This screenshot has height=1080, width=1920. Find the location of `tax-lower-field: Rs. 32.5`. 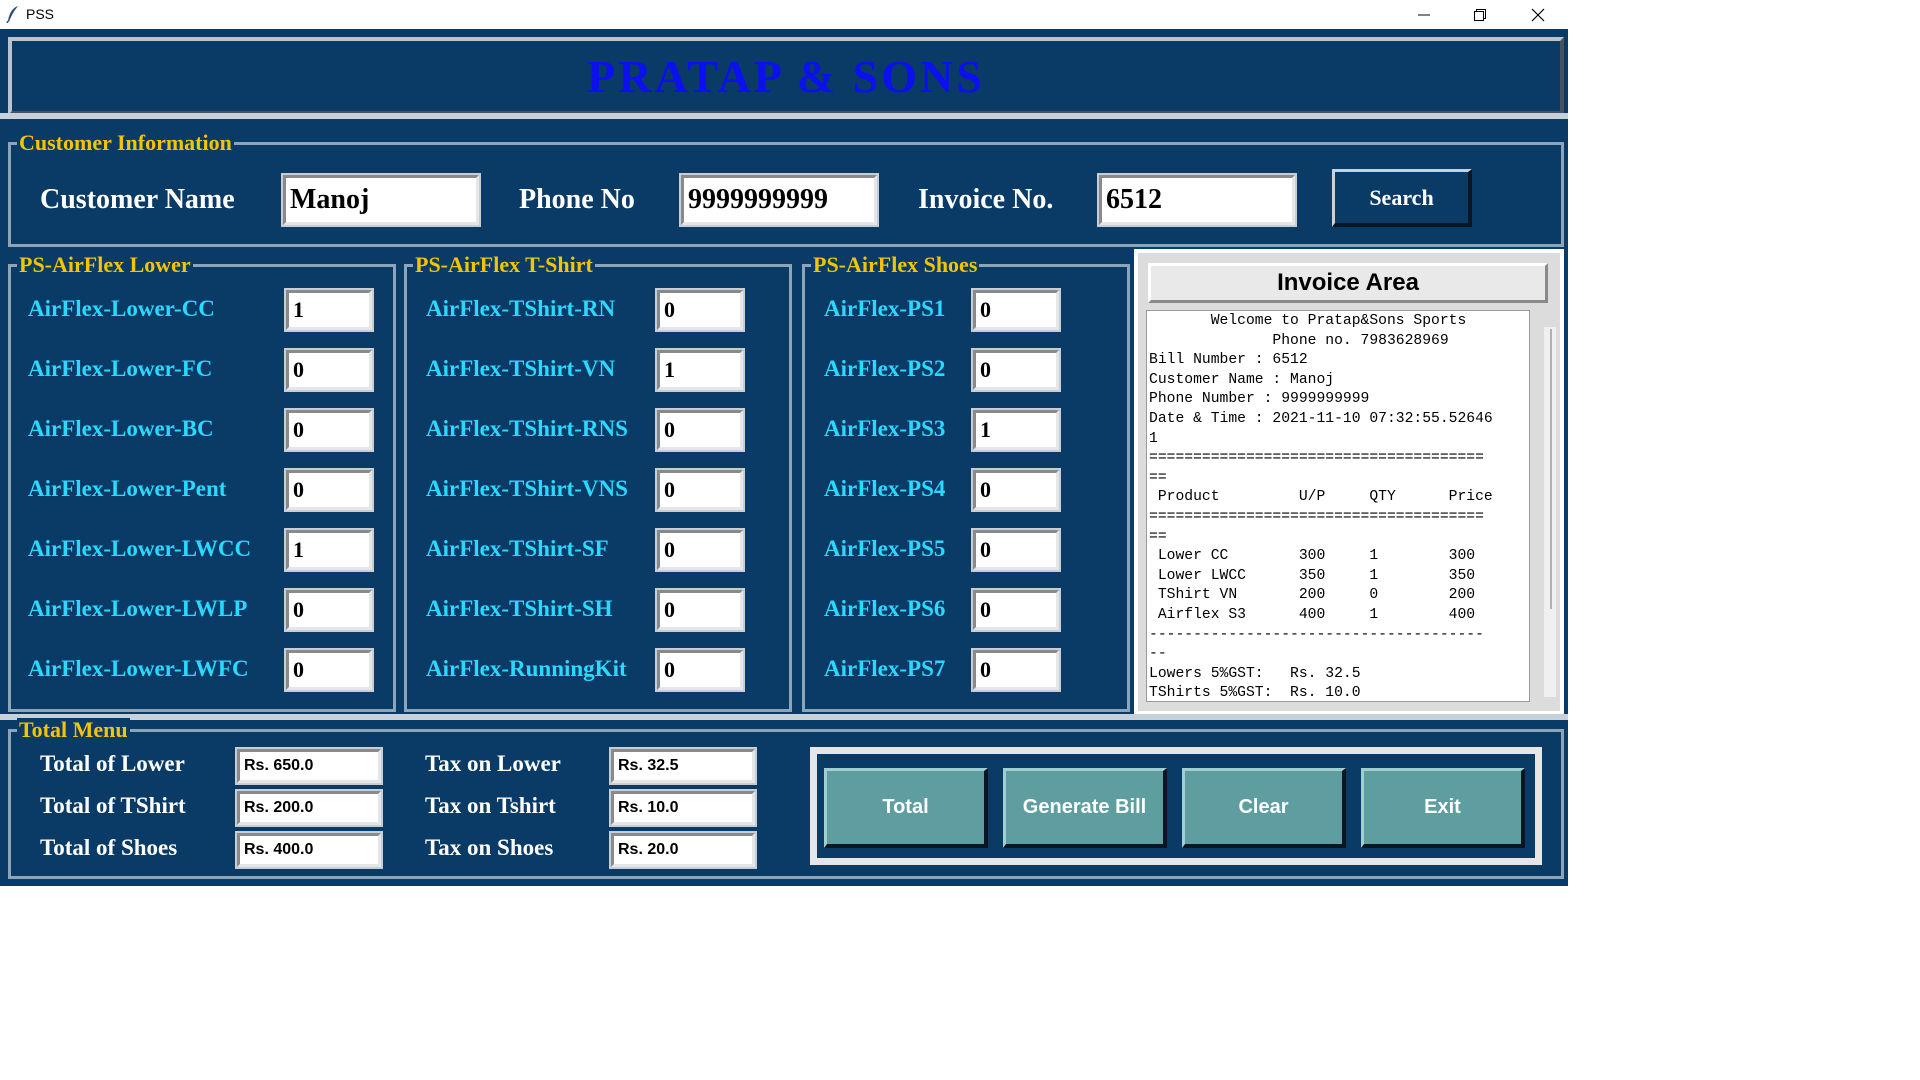

tax-lower-field: Rs. 32.5 is located at coordinates (683, 766).